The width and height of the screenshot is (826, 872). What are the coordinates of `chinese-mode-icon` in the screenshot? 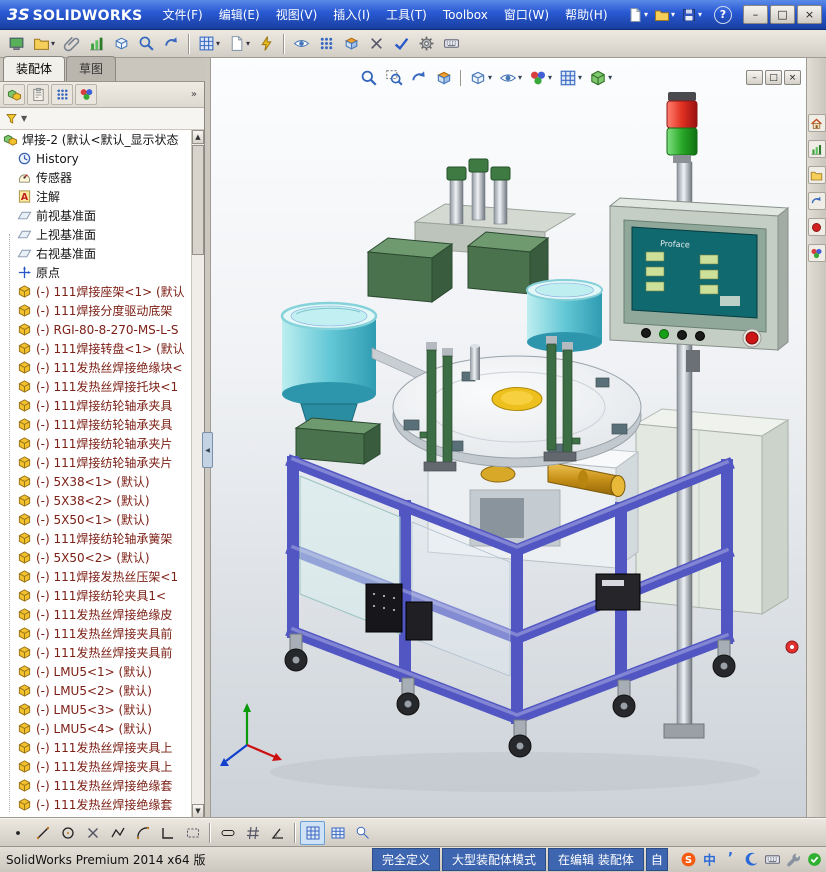 It's located at (709, 859).